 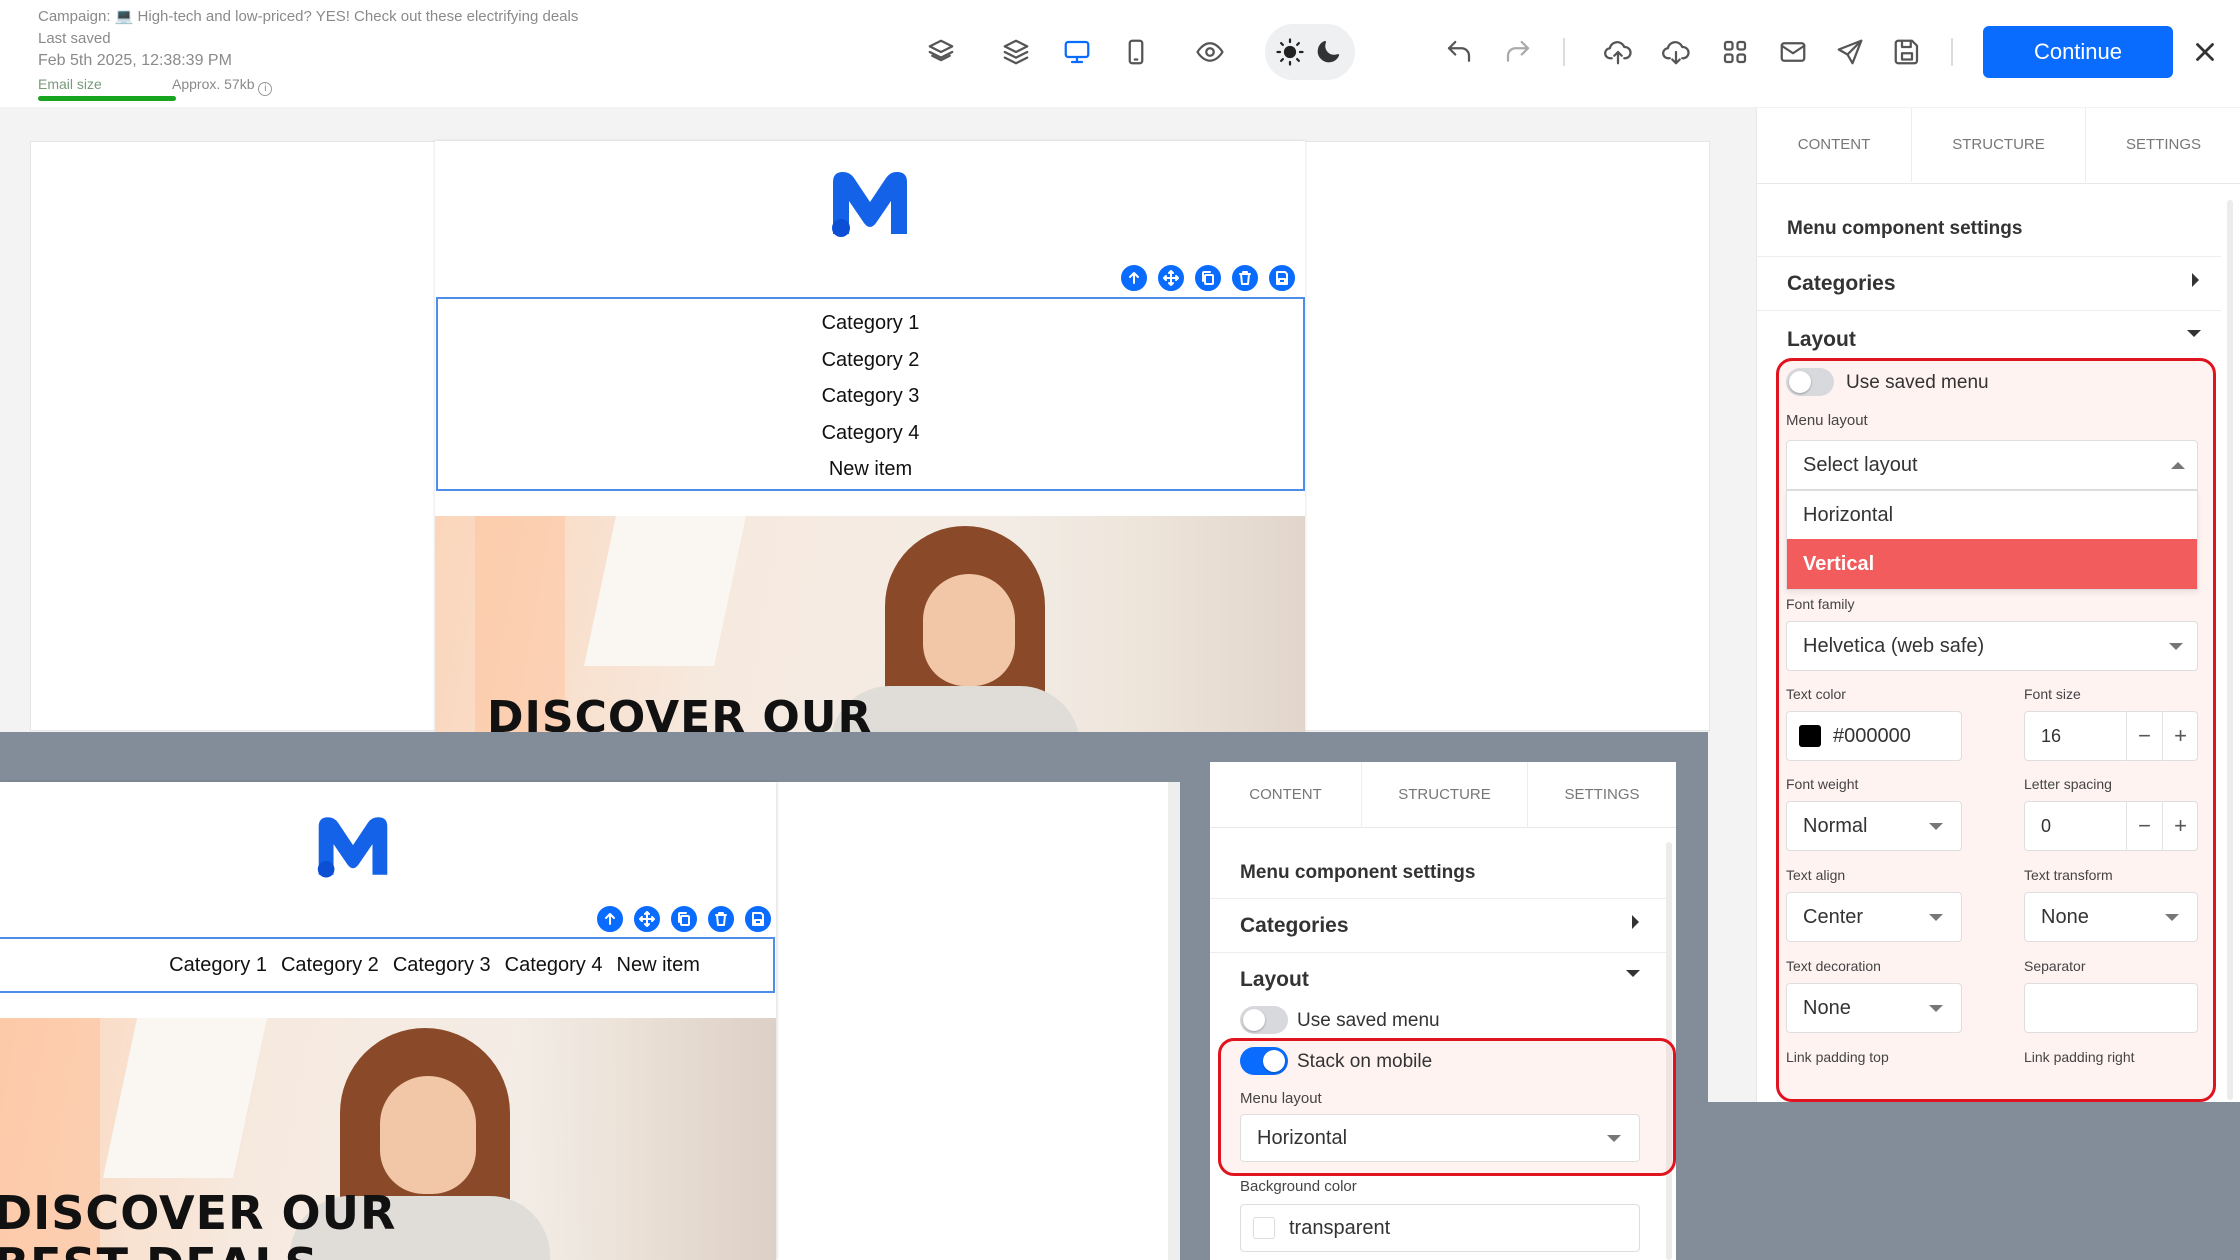 I want to click on last-saved-value: Feb 5th 2025, 12:38:39 PM, so click(x=135, y=60).